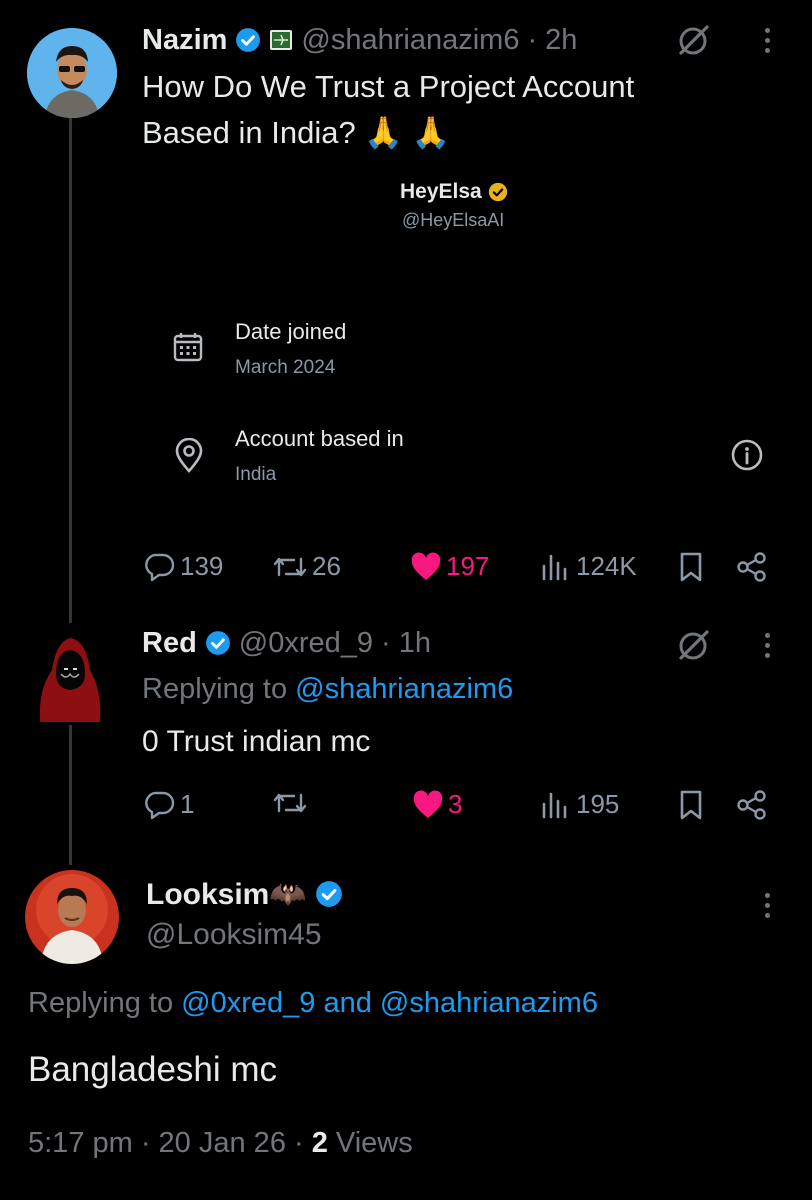 This screenshot has width=812, height=1200. What do you see at coordinates (188, 347) in the screenshot?
I see `calendar-icon` at bounding box center [188, 347].